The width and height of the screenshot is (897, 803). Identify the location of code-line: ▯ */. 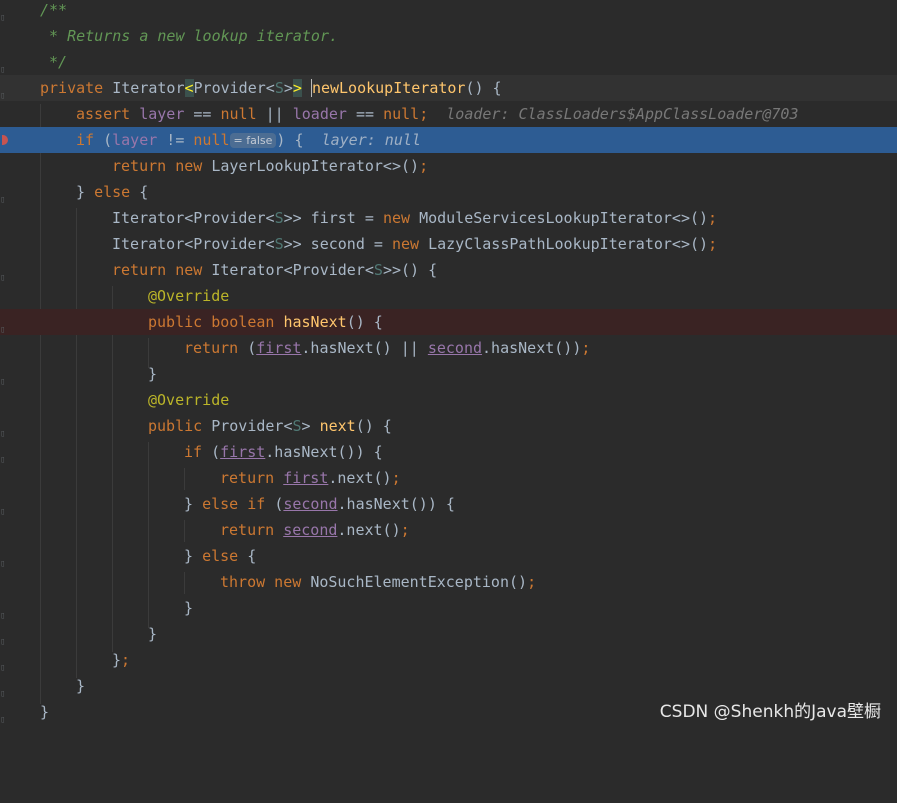
(448, 62).